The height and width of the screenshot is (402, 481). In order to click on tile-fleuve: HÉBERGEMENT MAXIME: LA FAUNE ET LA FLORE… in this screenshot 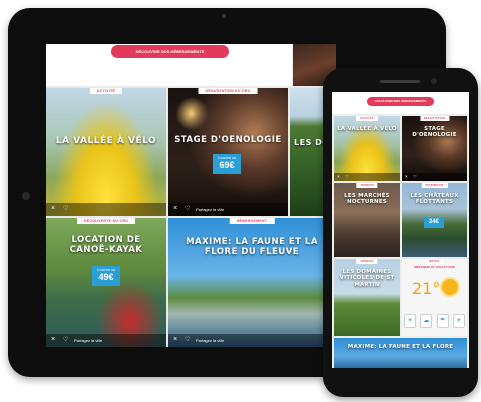, I will do `click(252, 282)`.